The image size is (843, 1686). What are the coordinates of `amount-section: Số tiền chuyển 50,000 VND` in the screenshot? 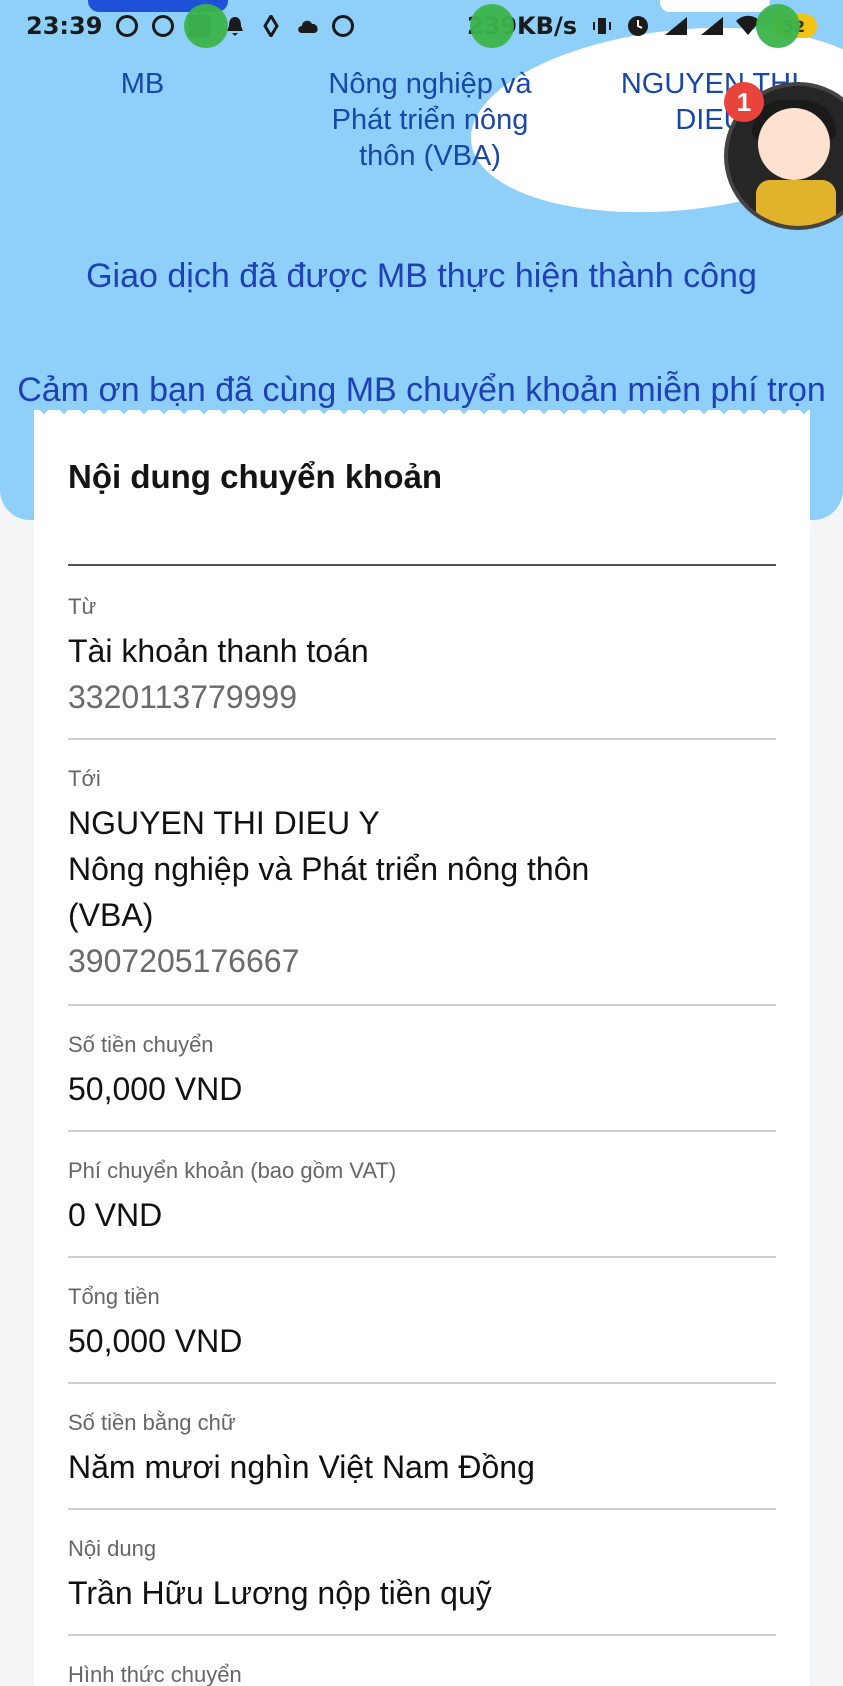 It's located at (422, 1072).